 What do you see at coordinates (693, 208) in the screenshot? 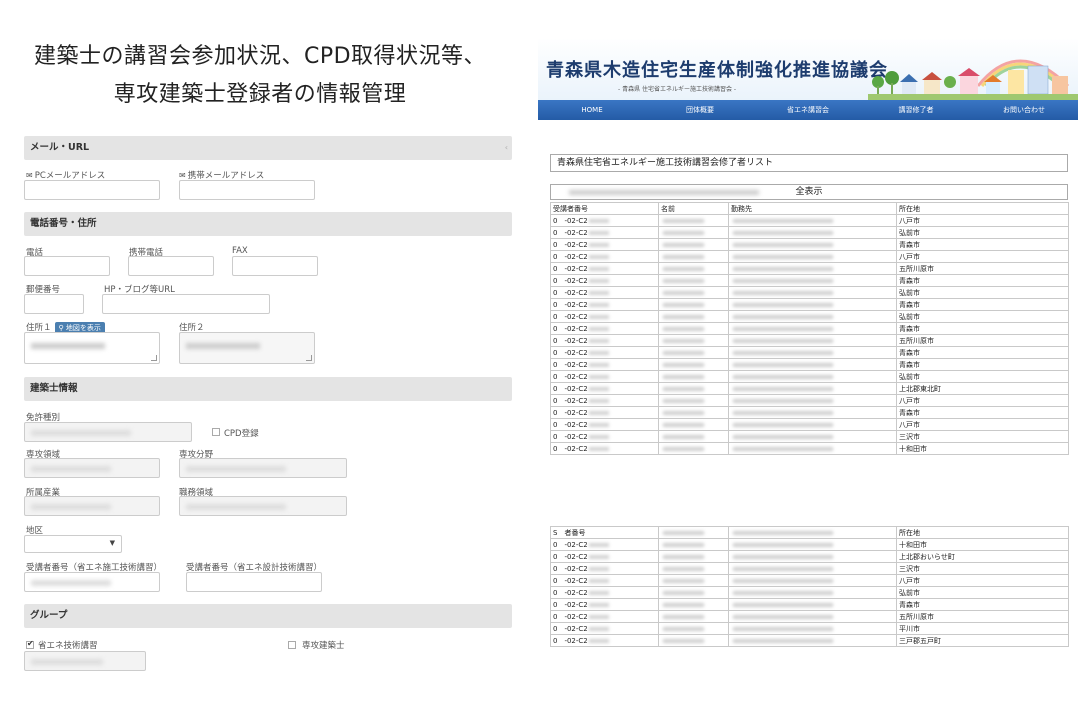
I see `column-header: 名前` at bounding box center [693, 208].